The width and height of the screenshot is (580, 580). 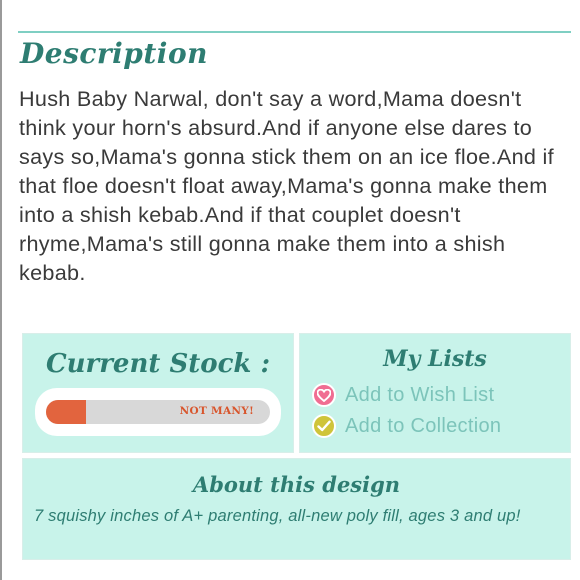 What do you see at coordinates (435, 359) in the screenshot?
I see `my-lists-title: My Lists` at bounding box center [435, 359].